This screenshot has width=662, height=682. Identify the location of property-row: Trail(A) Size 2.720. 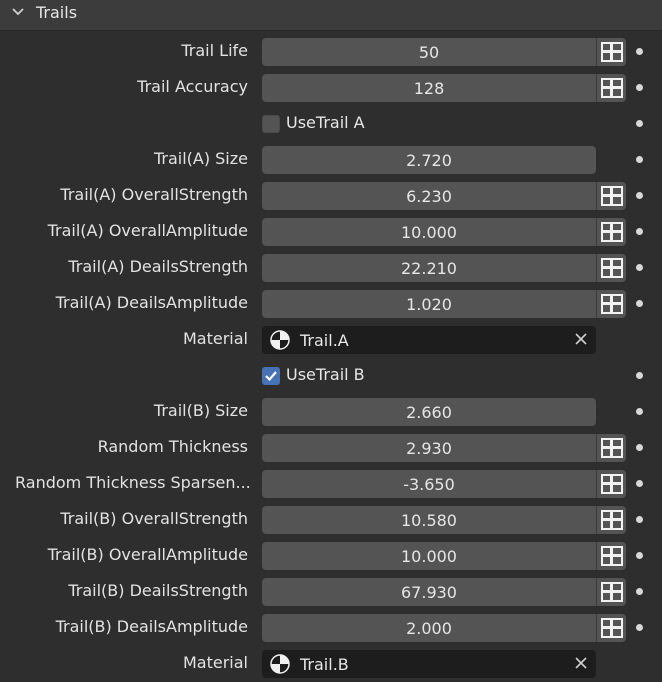
(331, 160).